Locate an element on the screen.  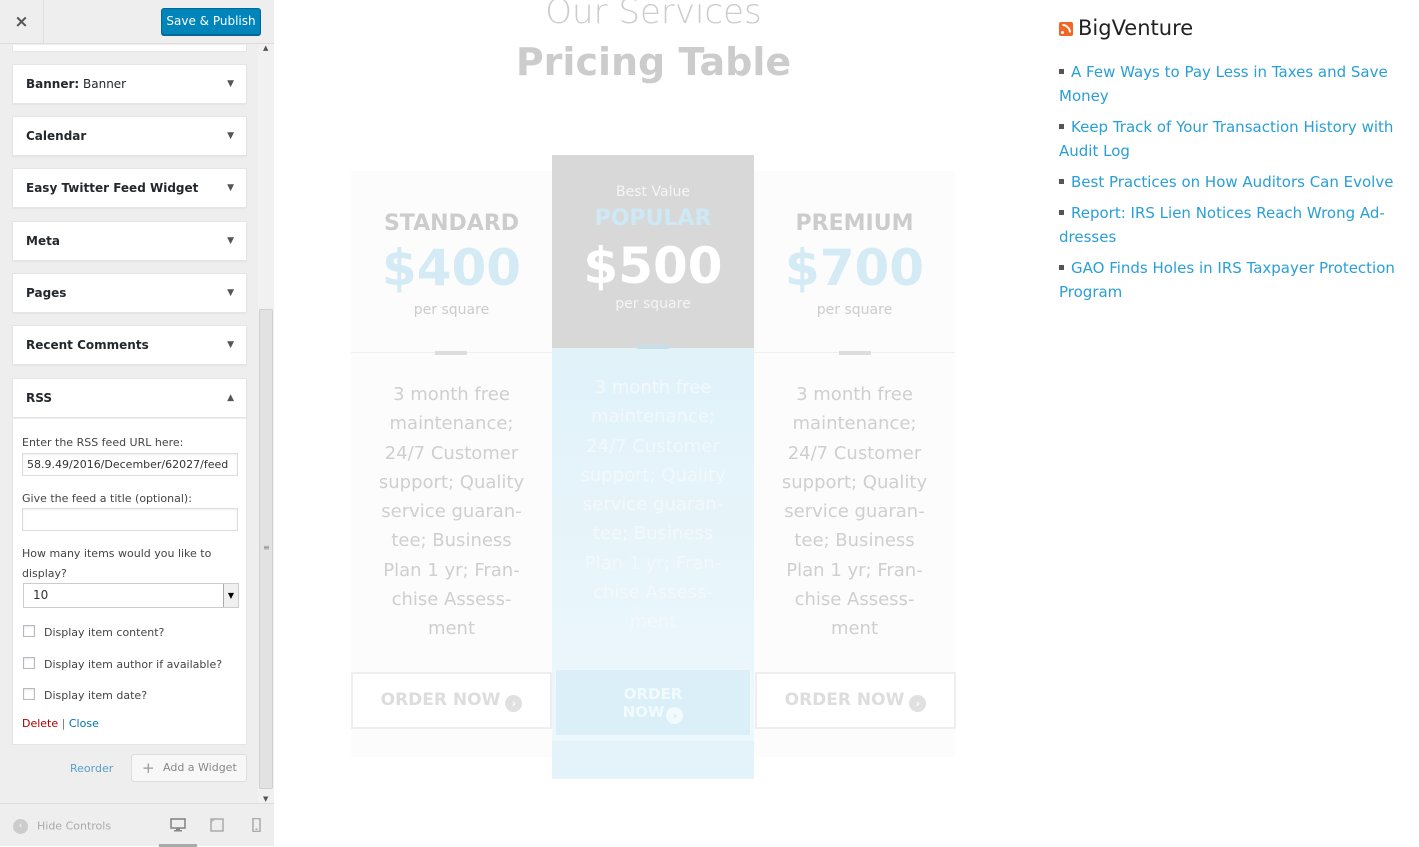
panel-scrollbar: ▲ ≡ ▼ is located at coordinates (266, 423).